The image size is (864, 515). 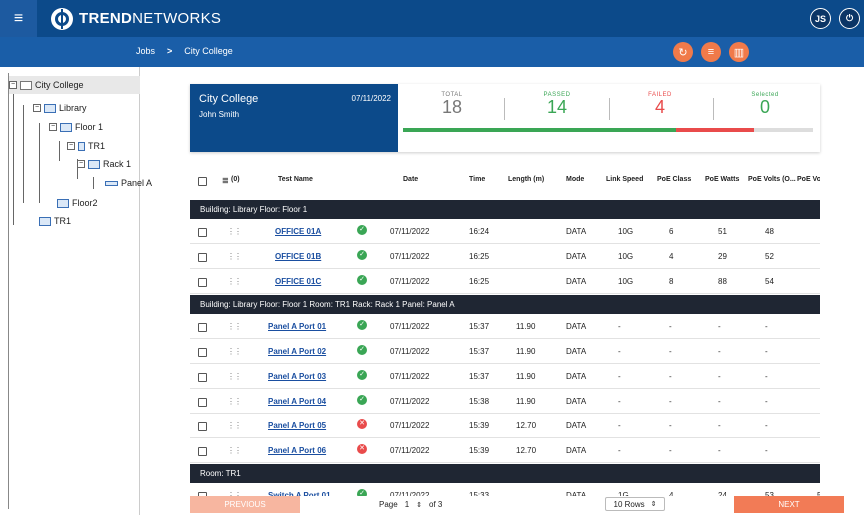 What do you see at coordinates (407, 504) in the screenshot?
I see `page-number-input: 1` at bounding box center [407, 504].